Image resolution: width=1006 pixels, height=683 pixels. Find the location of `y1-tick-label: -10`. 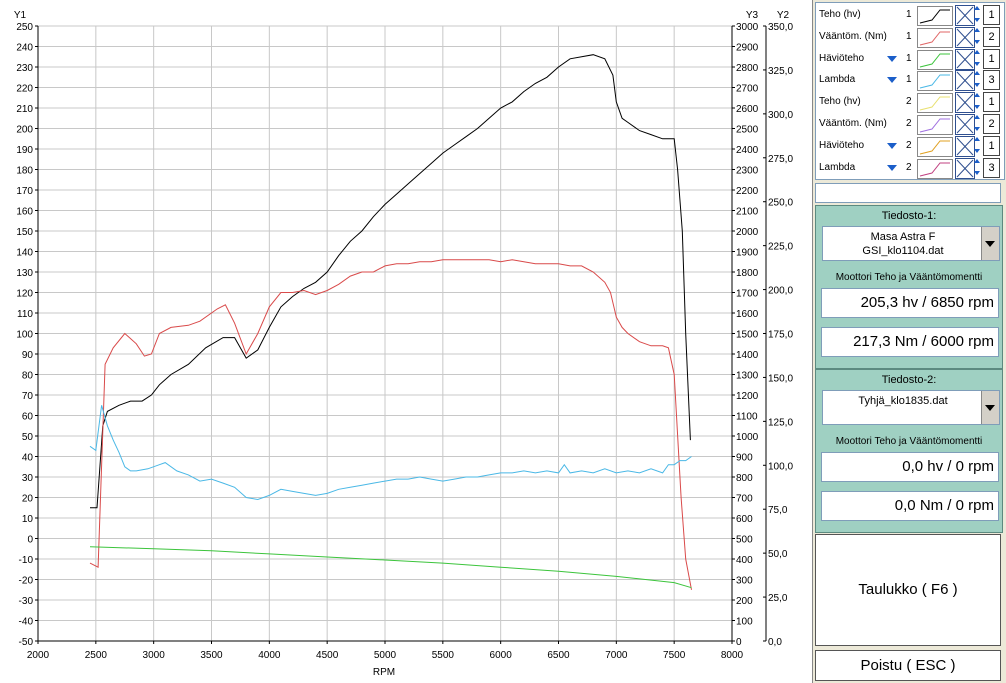

y1-tick-label: -10 is located at coordinates (26, 560).